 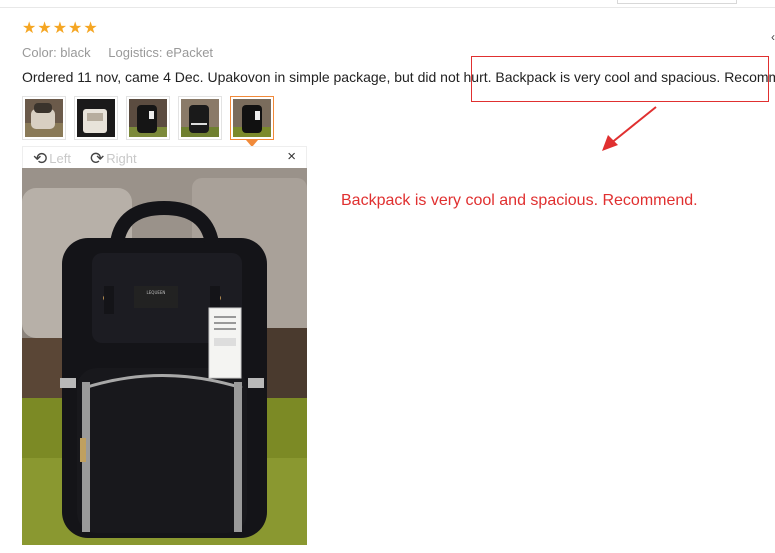 What do you see at coordinates (387, 7) in the screenshot?
I see `top-divider` at bounding box center [387, 7].